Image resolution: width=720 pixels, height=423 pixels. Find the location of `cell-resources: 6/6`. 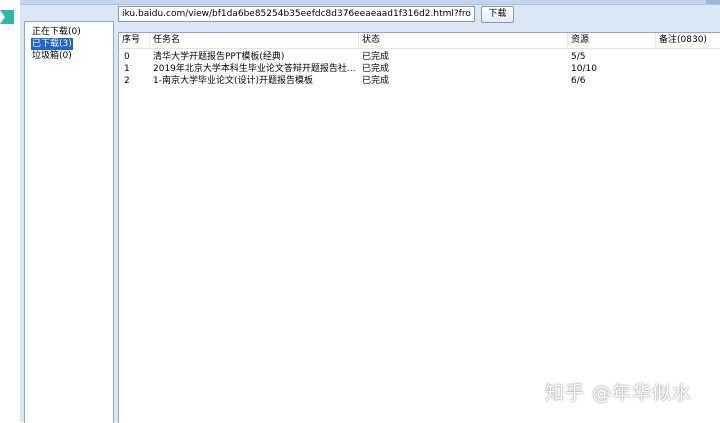

cell-resources: 6/6 is located at coordinates (578, 81).